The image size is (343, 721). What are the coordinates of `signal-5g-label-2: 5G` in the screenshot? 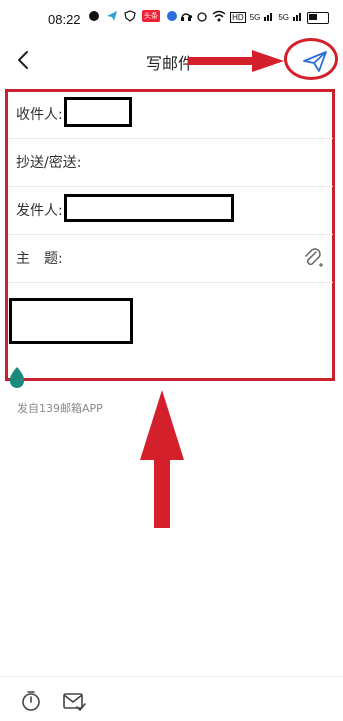 It's located at (283, 17).